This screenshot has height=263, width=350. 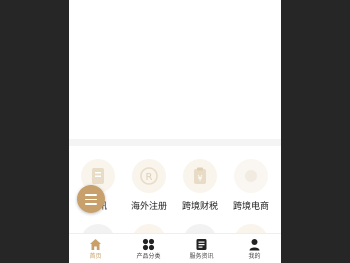 What do you see at coordinates (254, 256) in the screenshot?
I see `tab-label: 我的` at bounding box center [254, 256].